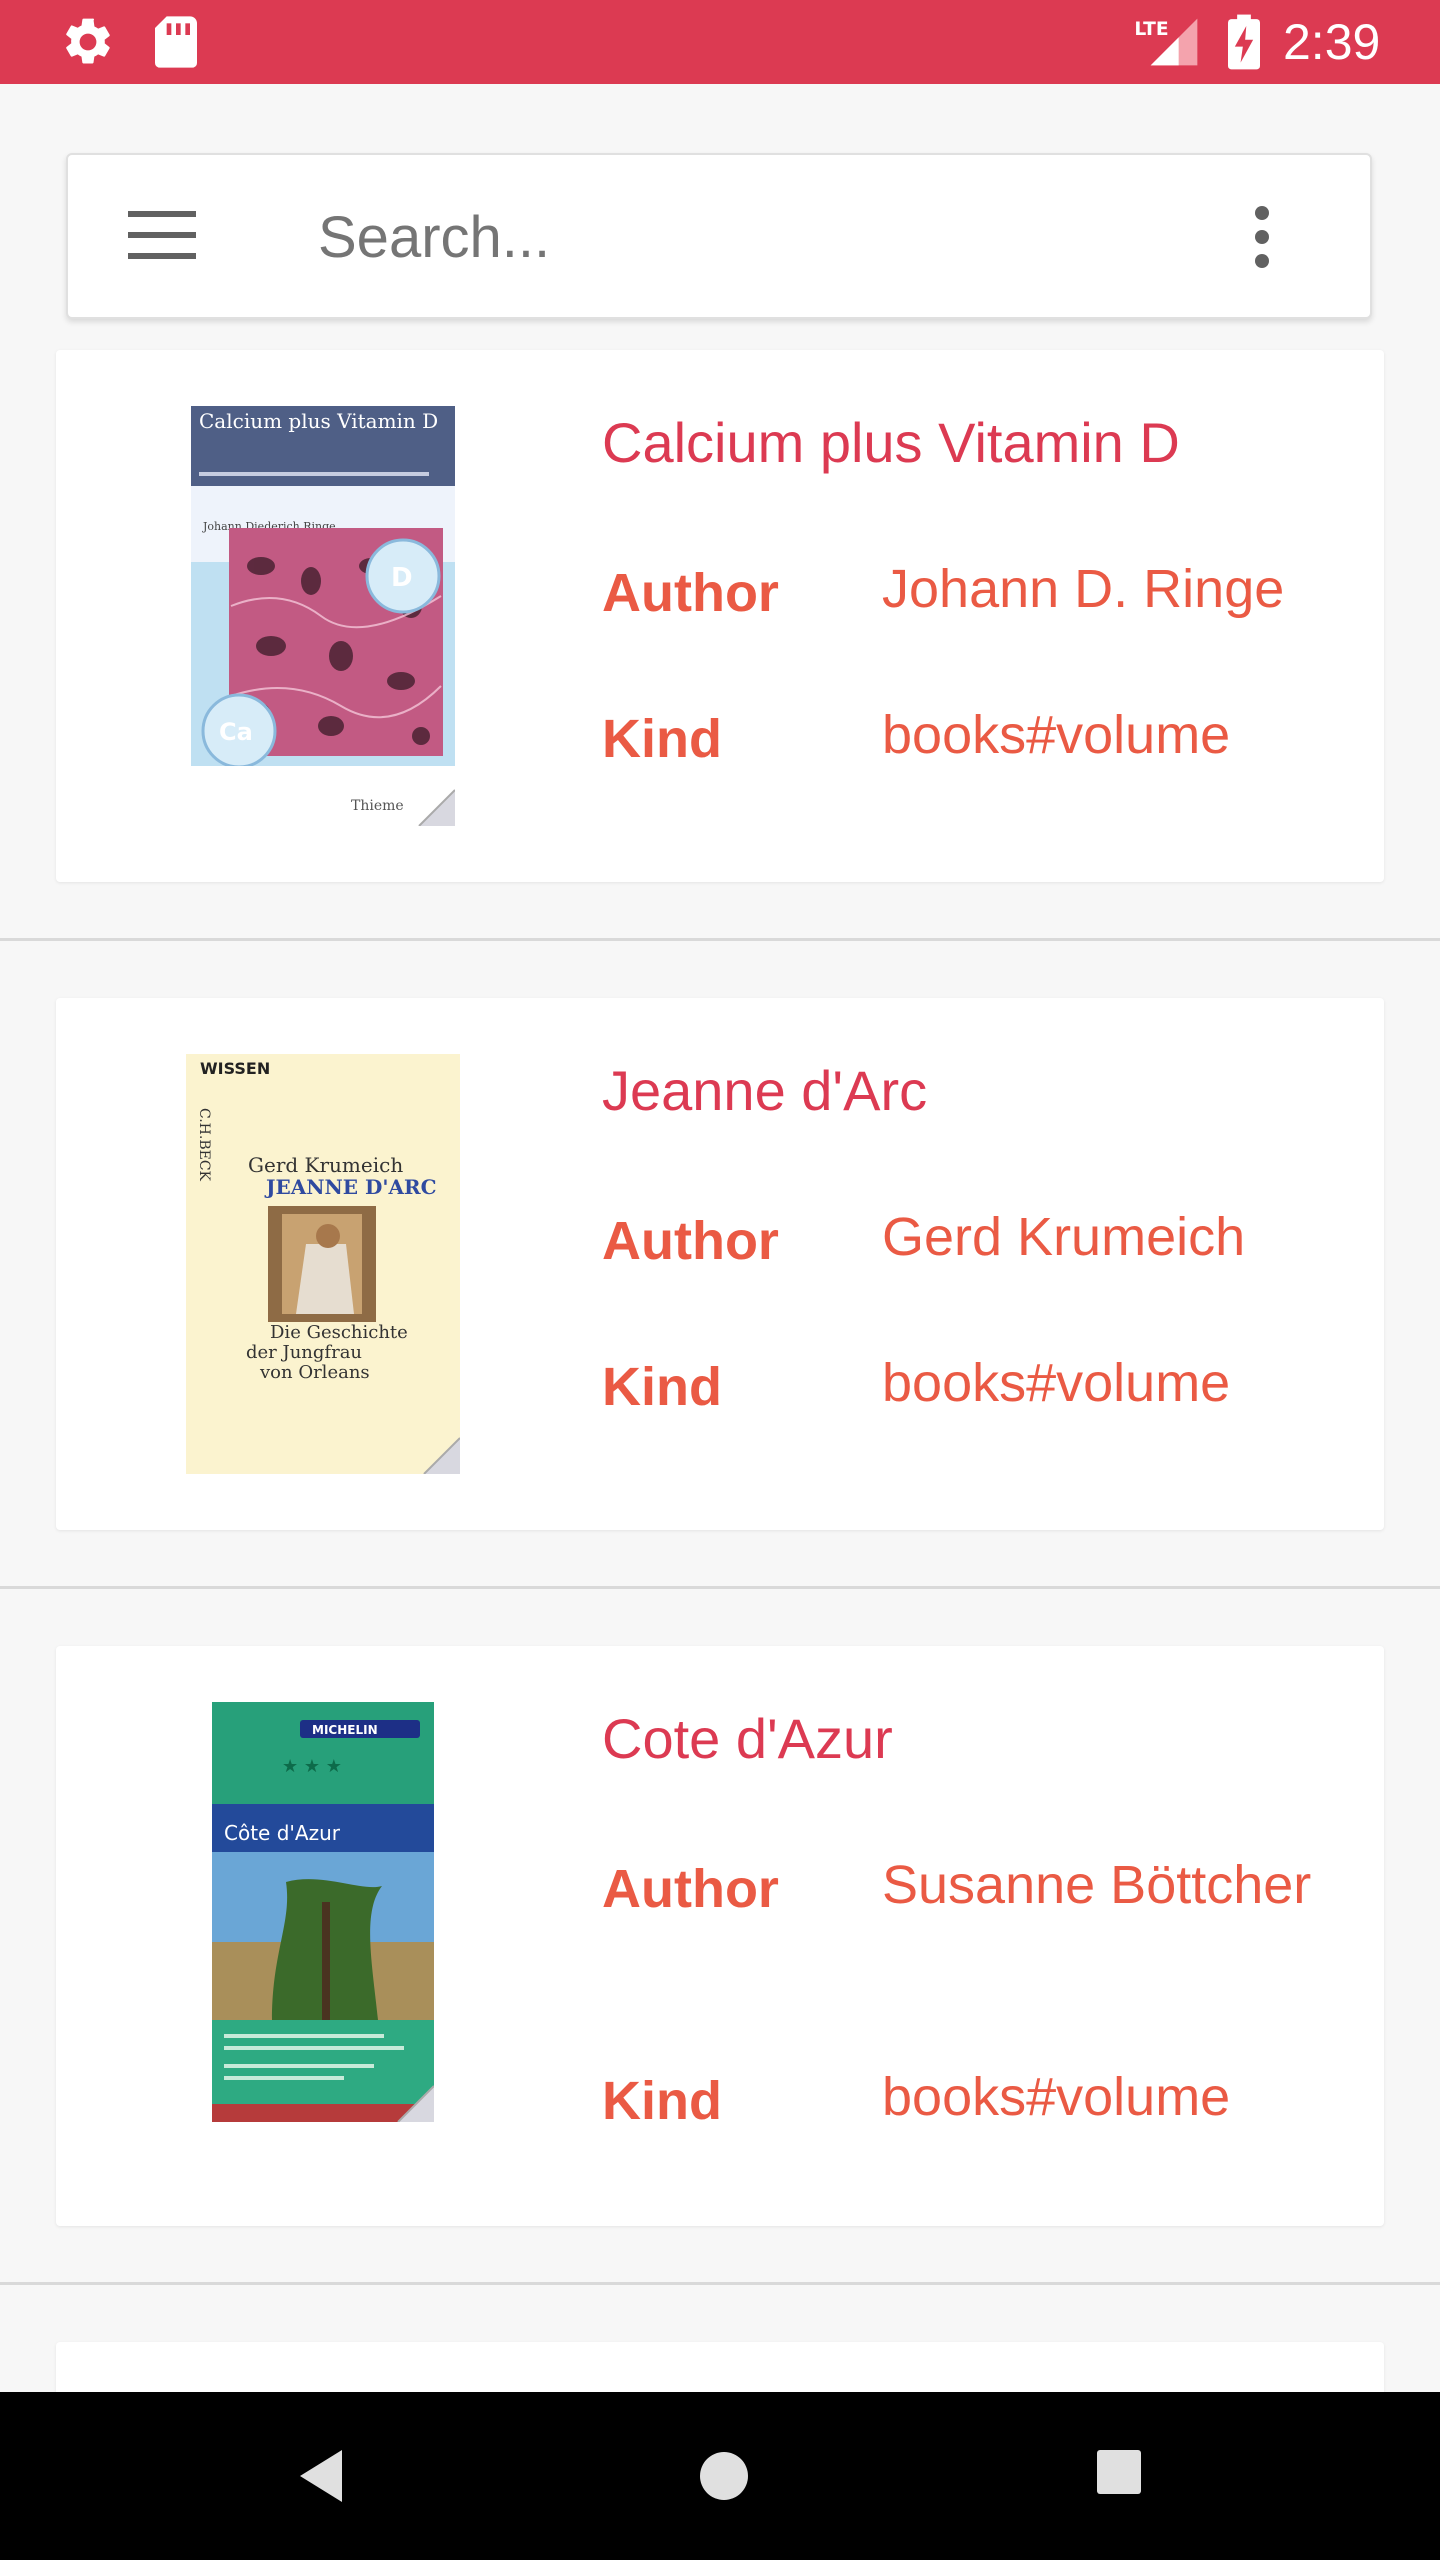  Describe the element at coordinates (724, 2476) in the screenshot. I see `home-icon` at that location.